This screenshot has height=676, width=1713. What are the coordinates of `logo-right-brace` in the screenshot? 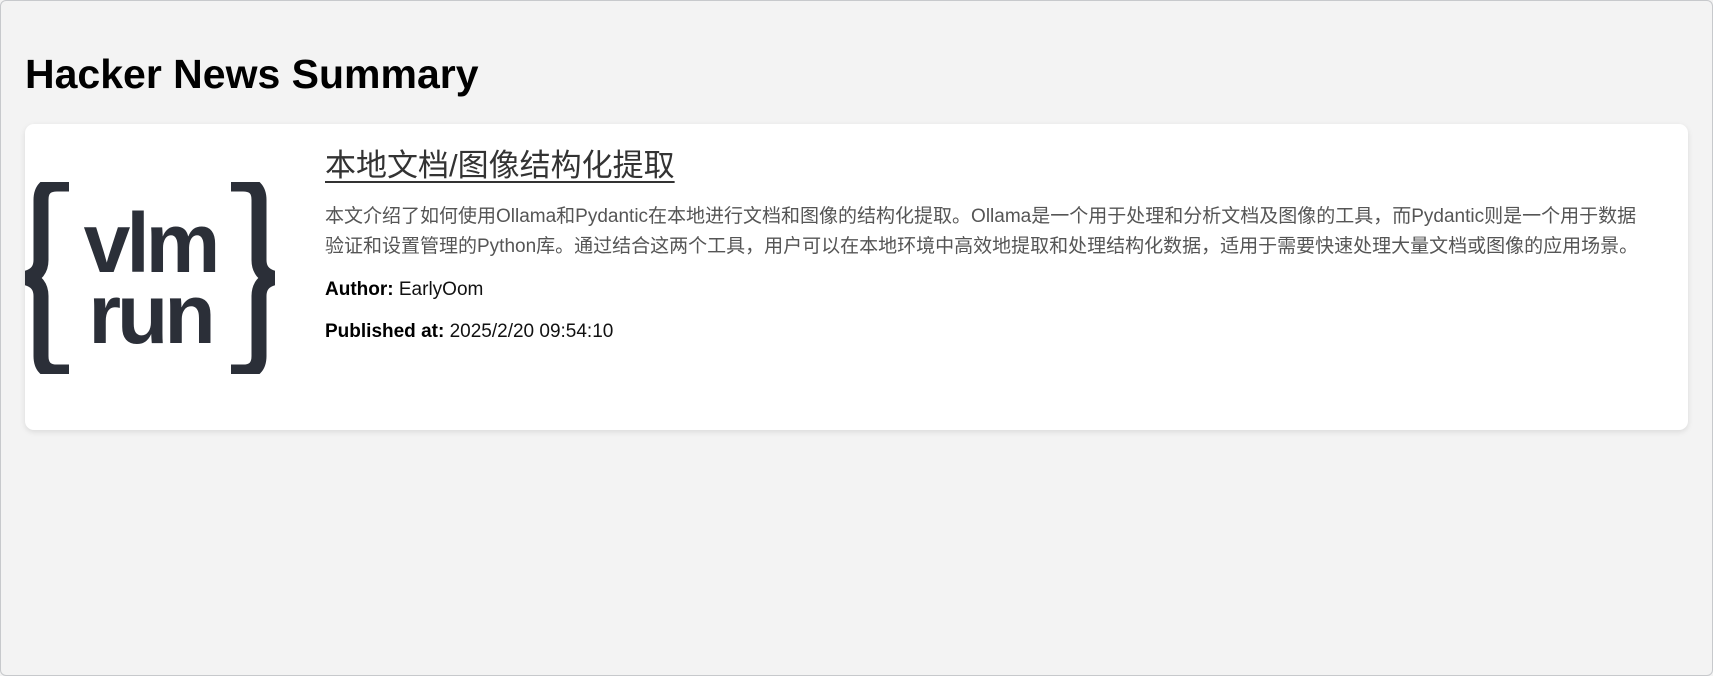 It's located at (253, 278).